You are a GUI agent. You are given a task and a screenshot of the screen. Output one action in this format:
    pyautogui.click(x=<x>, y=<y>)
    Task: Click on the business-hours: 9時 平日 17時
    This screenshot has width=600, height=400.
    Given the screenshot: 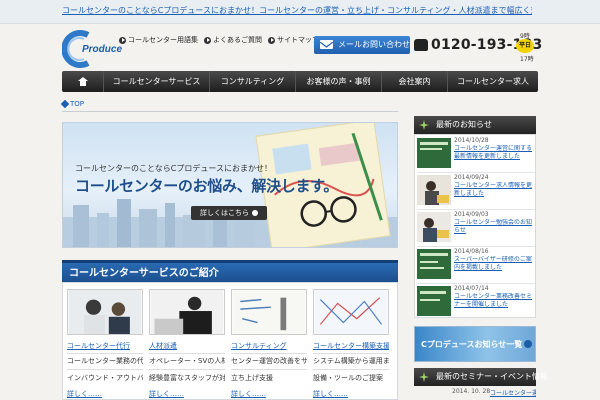 What is the action you would take?
    pyautogui.click(x=526, y=47)
    